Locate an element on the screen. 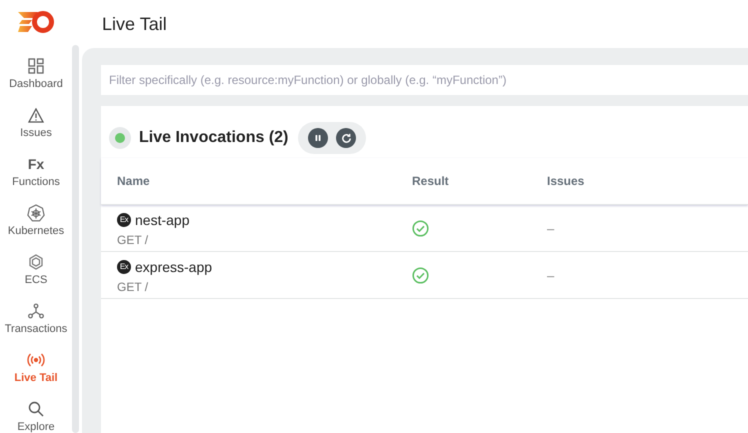  panel-title: Live Invocations (2) is located at coordinates (213, 138).